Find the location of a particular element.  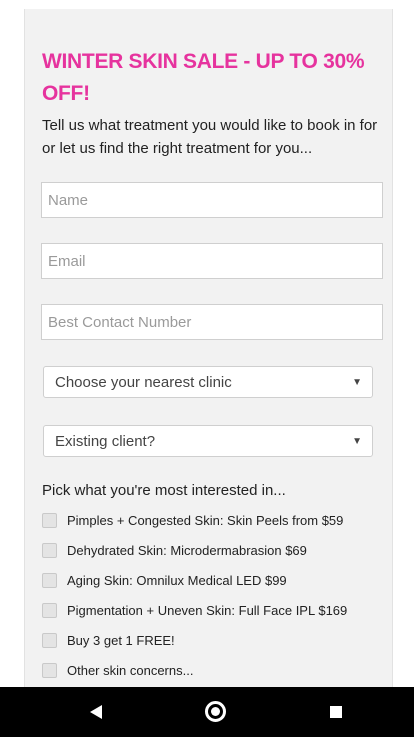

name-input is located at coordinates (212, 200).